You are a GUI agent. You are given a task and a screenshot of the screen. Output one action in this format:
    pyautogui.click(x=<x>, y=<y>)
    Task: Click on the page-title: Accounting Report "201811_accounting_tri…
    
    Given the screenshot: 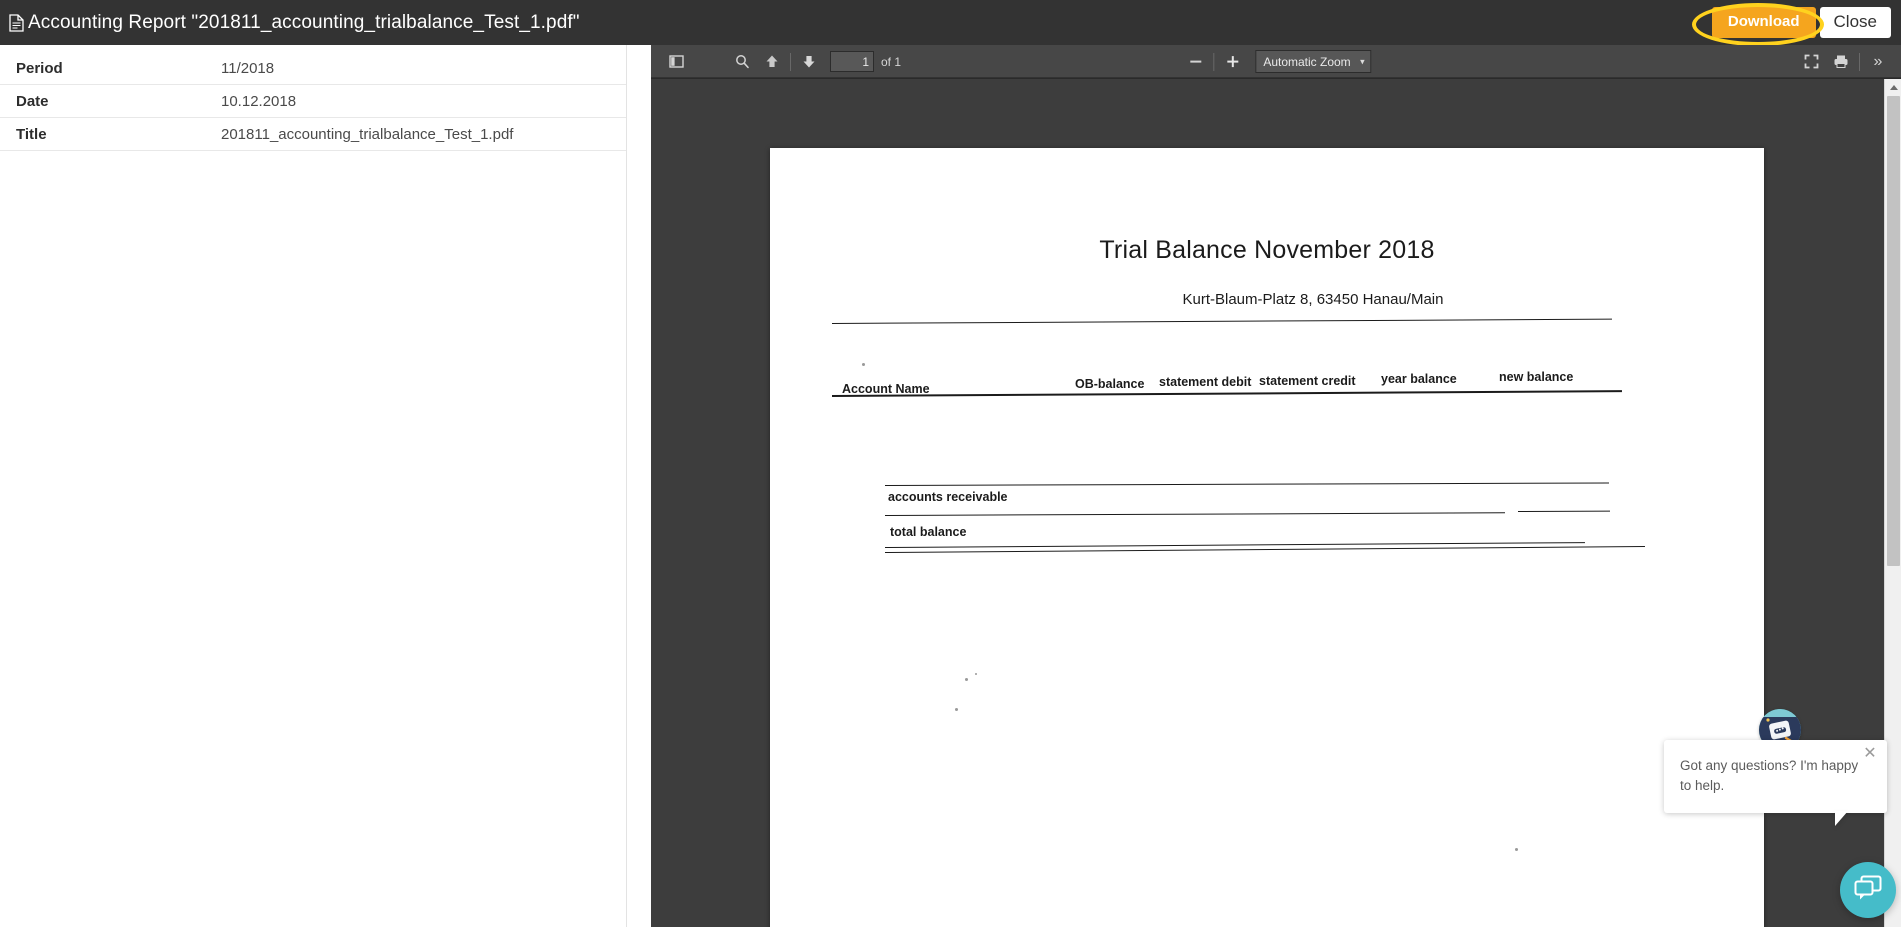 What is the action you would take?
    pyautogui.click(x=304, y=22)
    